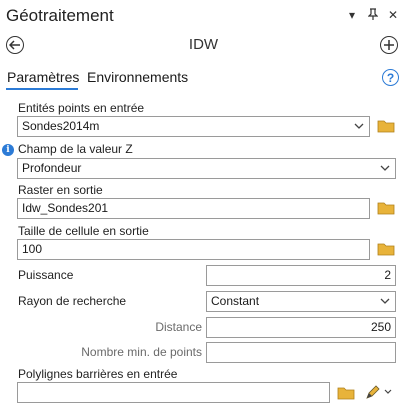 This screenshot has width=407, height=415. Describe the element at coordinates (52, 168) in the screenshot. I see `z-field-value: Profondeur` at that location.